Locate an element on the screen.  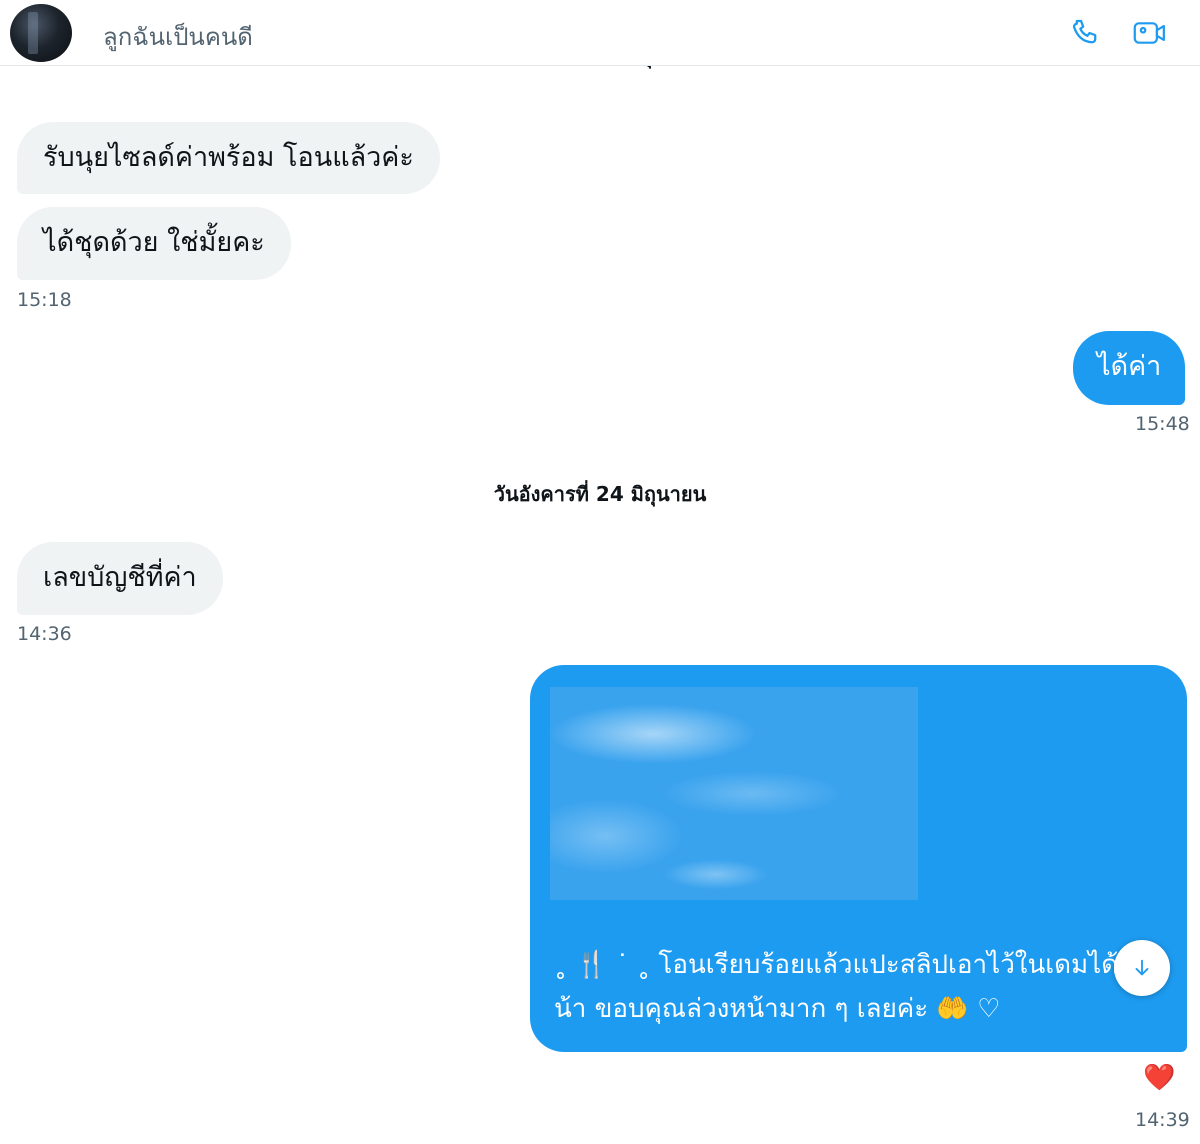
message-timestamp: 14:36 is located at coordinates (44, 634).